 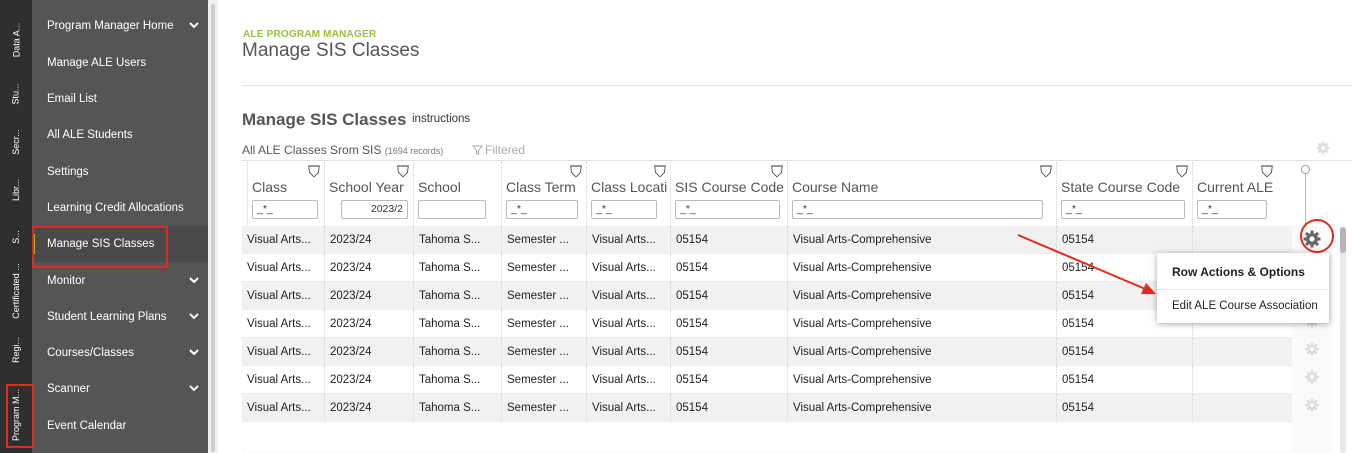 What do you see at coordinates (505, 150) in the screenshot?
I see `filter-status-label: Filtered` at bounding box center [505, 150].